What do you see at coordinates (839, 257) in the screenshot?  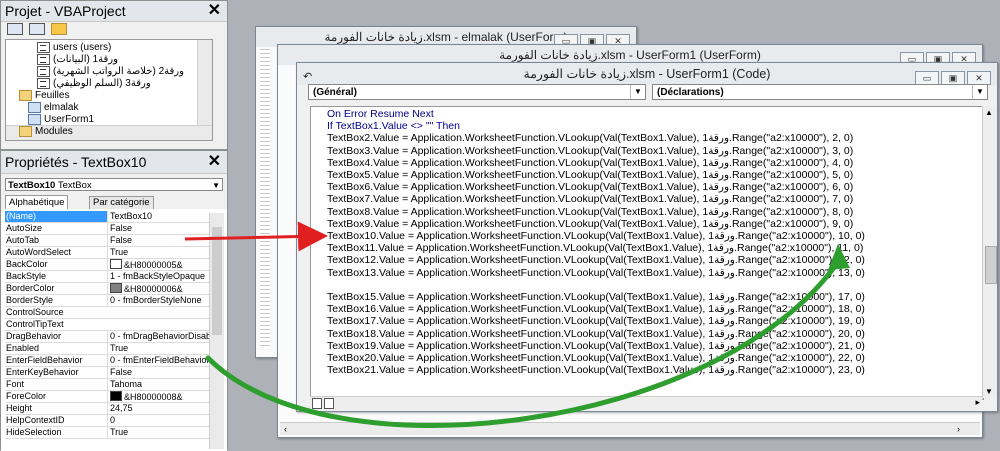 I see `green-arrow-head` at bounding box center [839, 257].